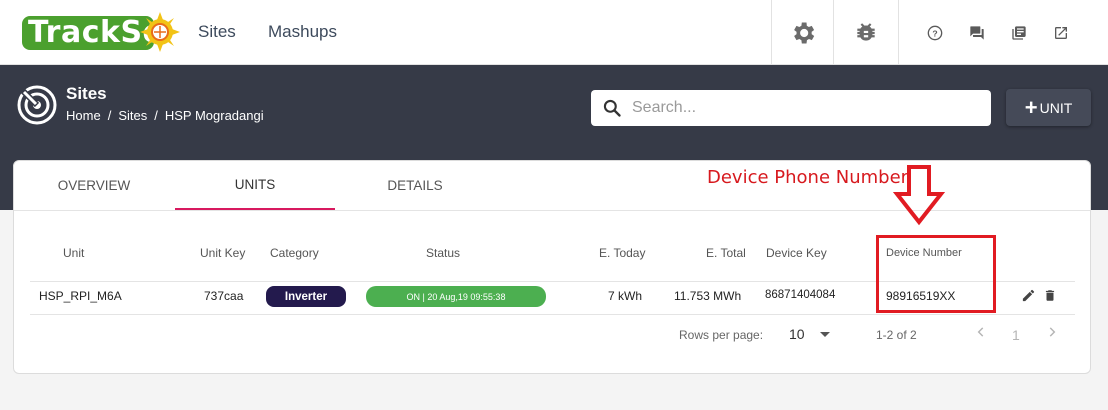 This screenshot has height=410, width=1108. What do you see at coordinates (981, 334) in the screenshot?
I see `previous-page-button` at bounding box center [981, 334].